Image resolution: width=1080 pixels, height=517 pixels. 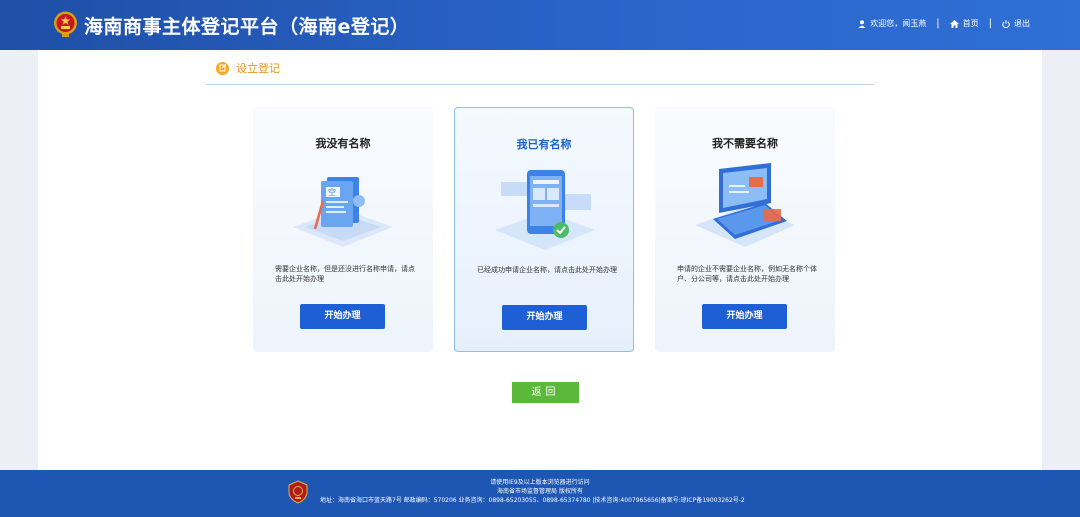 I want to click on phone-illustration-icon, so click(x=545, y=210).